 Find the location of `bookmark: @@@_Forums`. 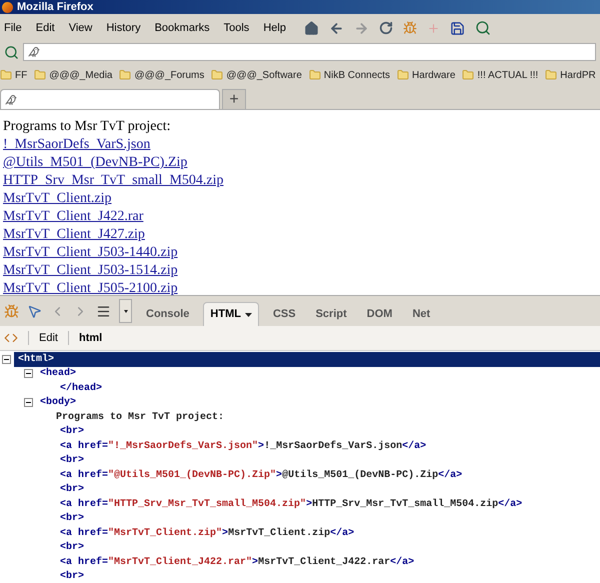

bookmark: @@@_Forums is located at coordinates (169, 75).